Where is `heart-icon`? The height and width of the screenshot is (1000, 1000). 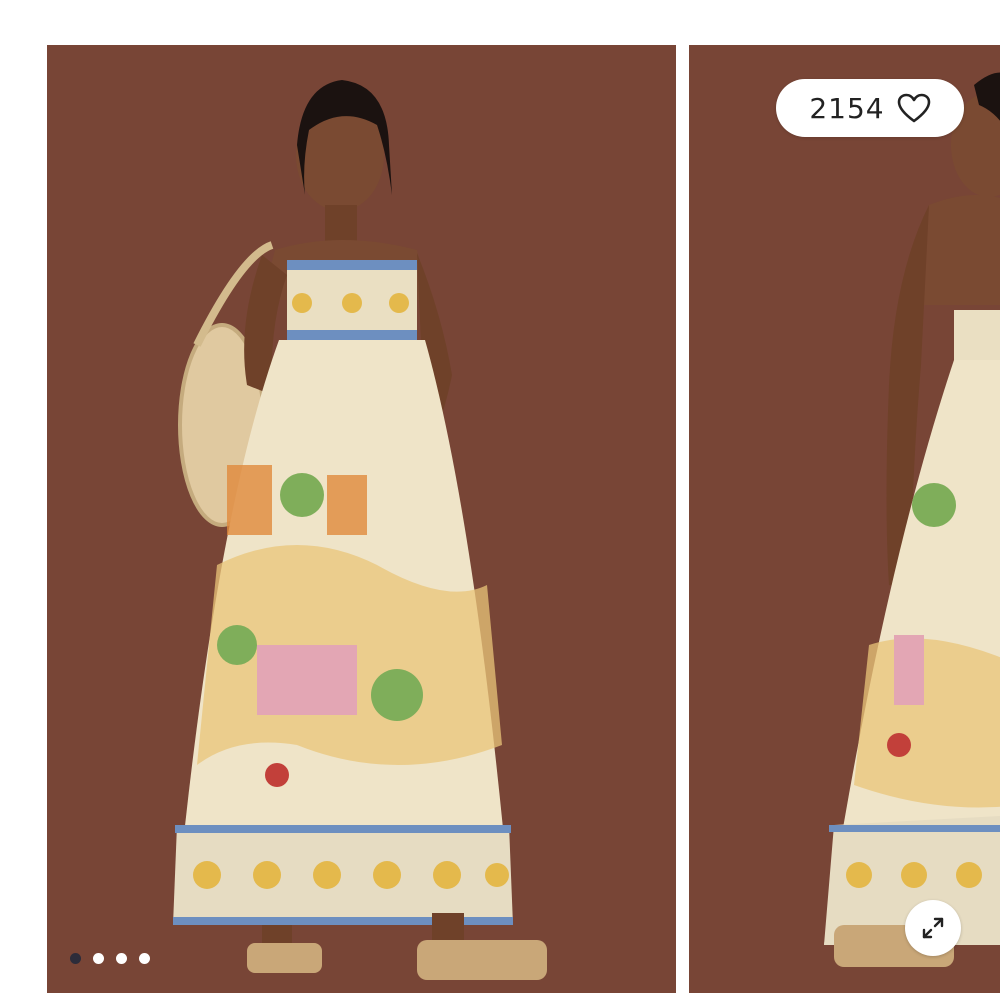 heart-icon is located at coordinates (913, 108).